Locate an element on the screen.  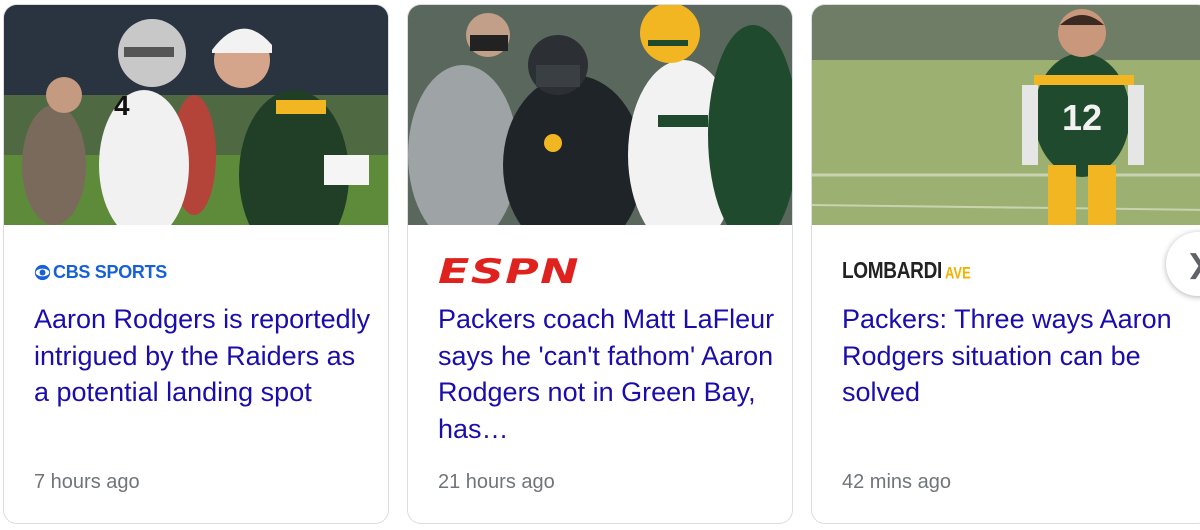
lombardi-ave-logo: LOMBARDI AVE is located at coordinates (906, 271).